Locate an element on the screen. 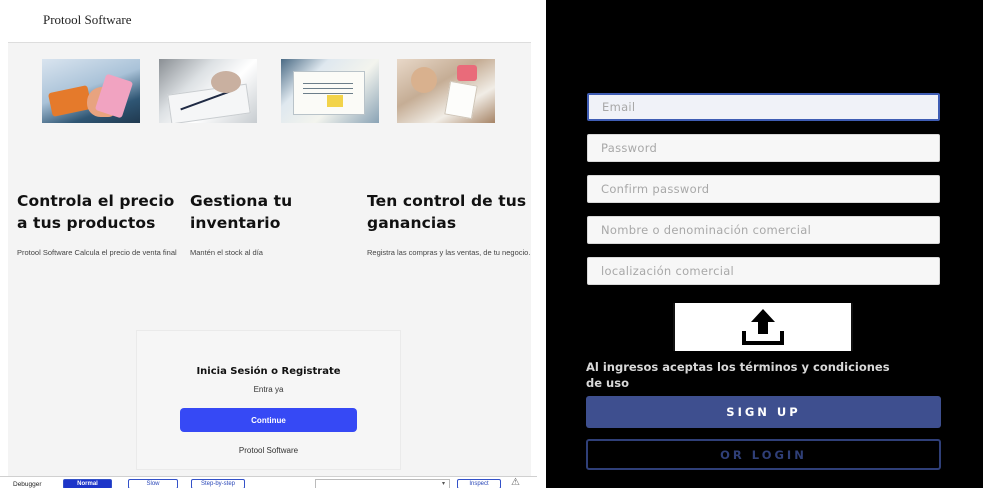 The height and width of the screenshot is (488, 983). debugger-label: Debugger is located at coordinates (27, 484).